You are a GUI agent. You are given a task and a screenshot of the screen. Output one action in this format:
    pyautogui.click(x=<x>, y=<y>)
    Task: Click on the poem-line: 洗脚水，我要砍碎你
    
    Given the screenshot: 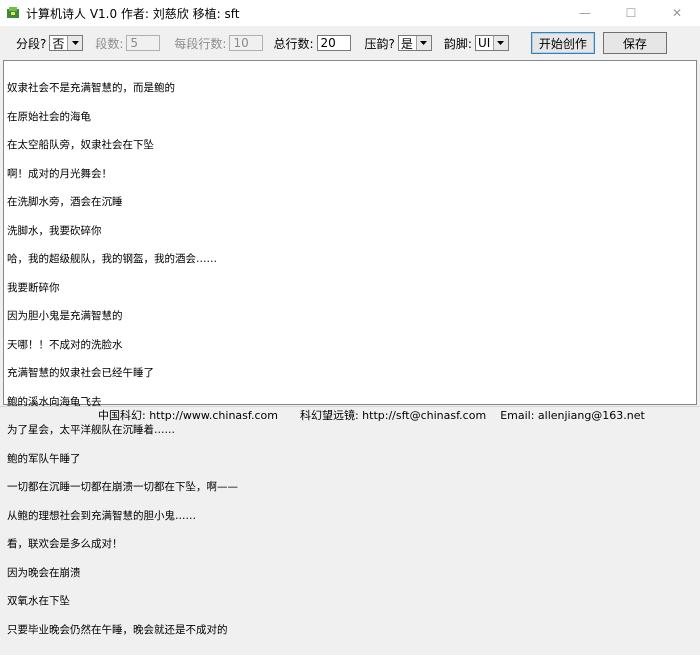 What is the action you would take?
    pyautogui.click(x=54, y=230)
    